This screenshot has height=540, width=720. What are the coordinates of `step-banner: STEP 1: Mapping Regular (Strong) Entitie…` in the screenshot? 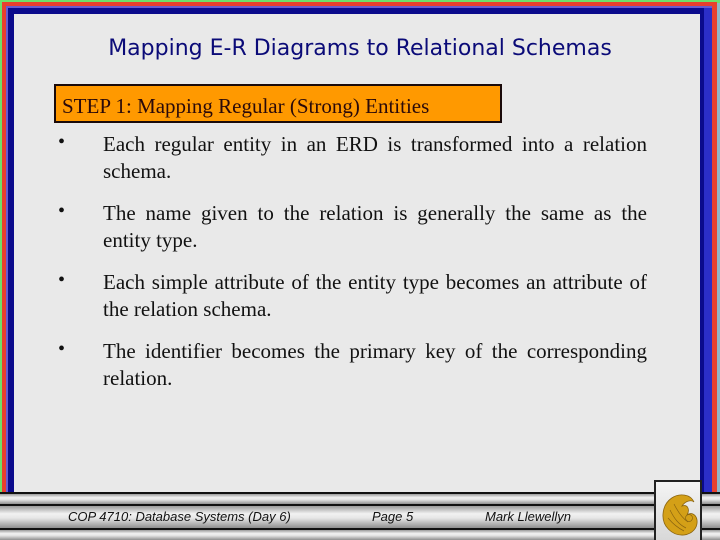 It's located at (278, 103).